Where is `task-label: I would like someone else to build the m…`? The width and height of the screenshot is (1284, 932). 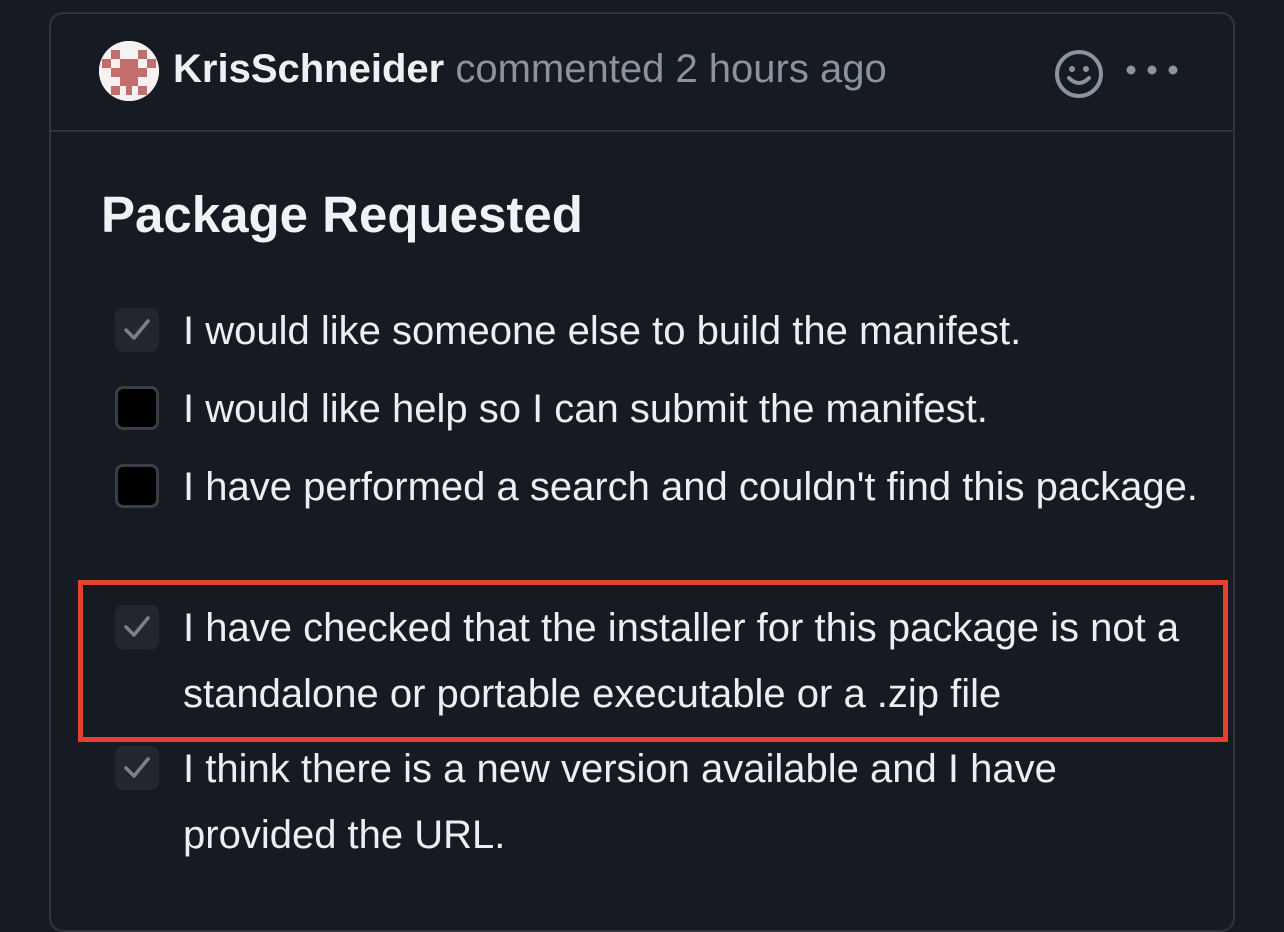 task-label: I would like someone else to build the m… is located at coordinates (602, 331).